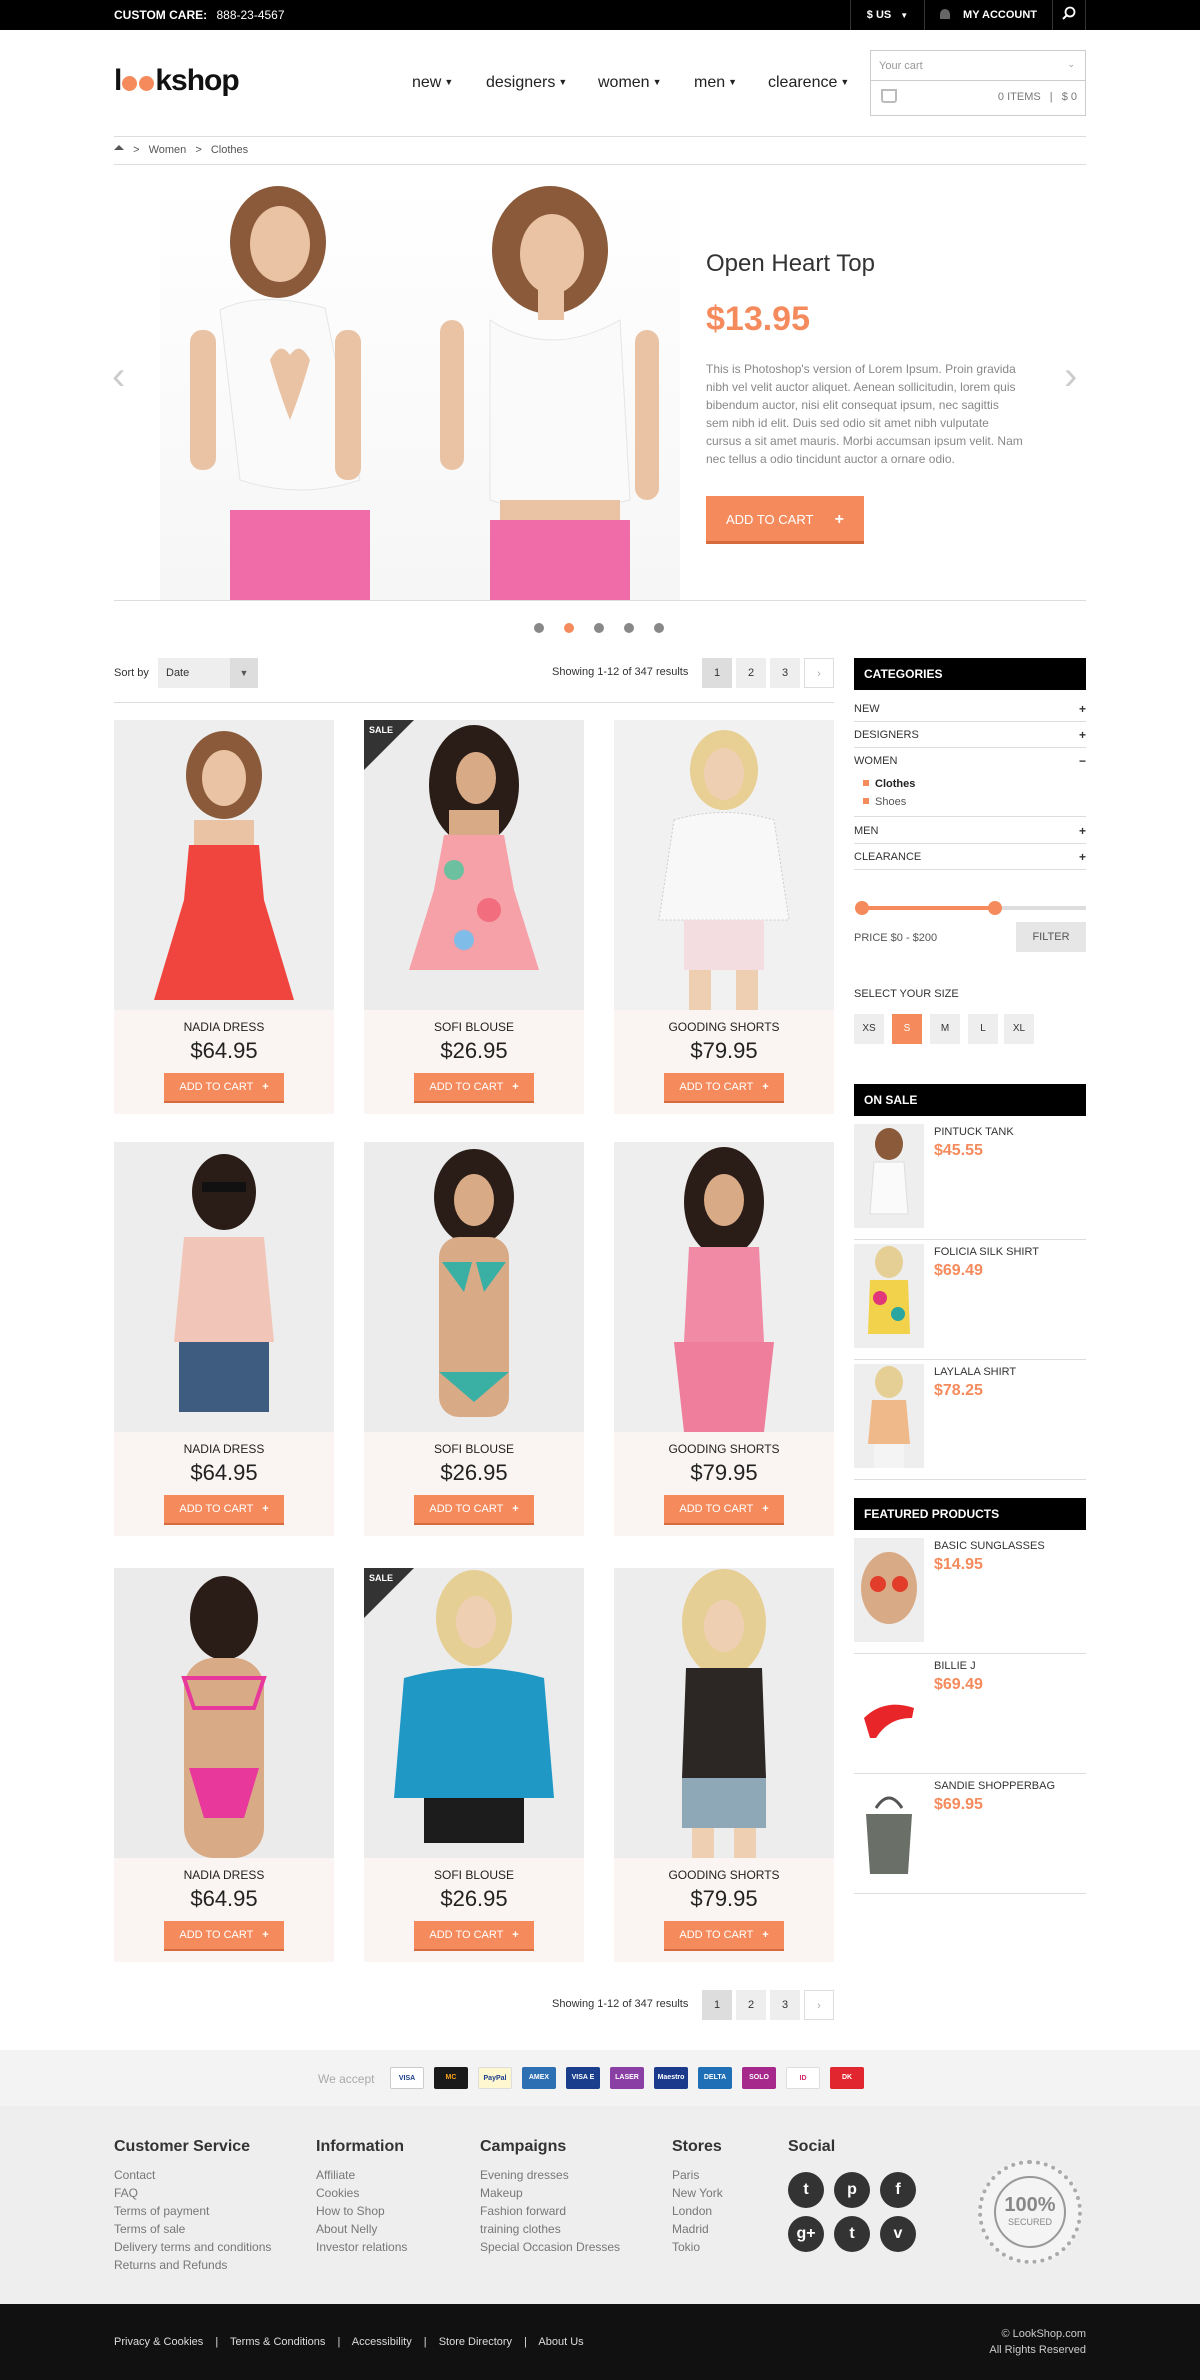 The image size is (1200, 2380). What do you see at coordinates (970, 1594) in the screenshot?
I see `featured-item: BASIC SUNGLASSES $14.95` at bounding box center [970, 1594].